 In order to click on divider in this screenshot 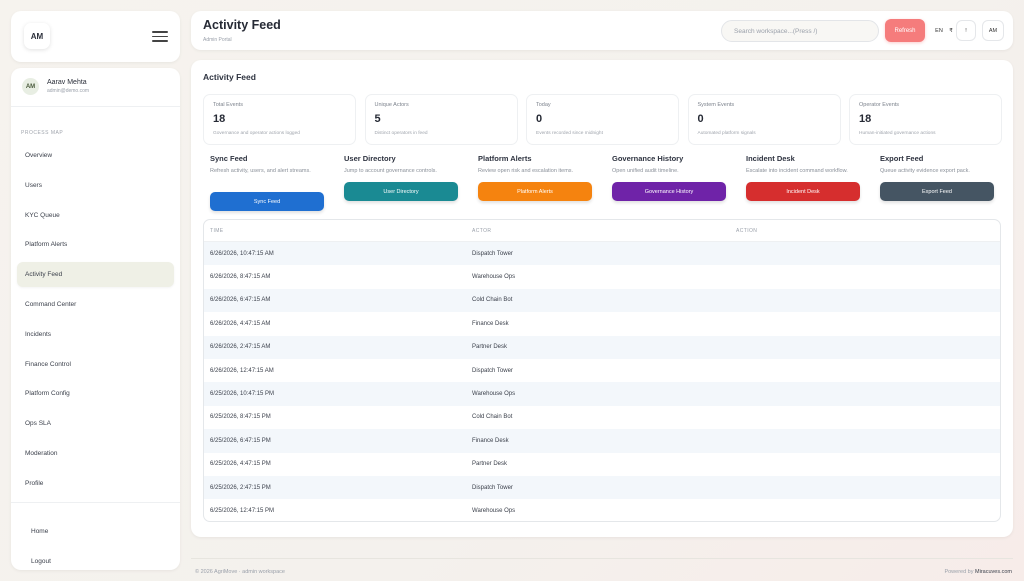, I will do `click(95, 106)`.